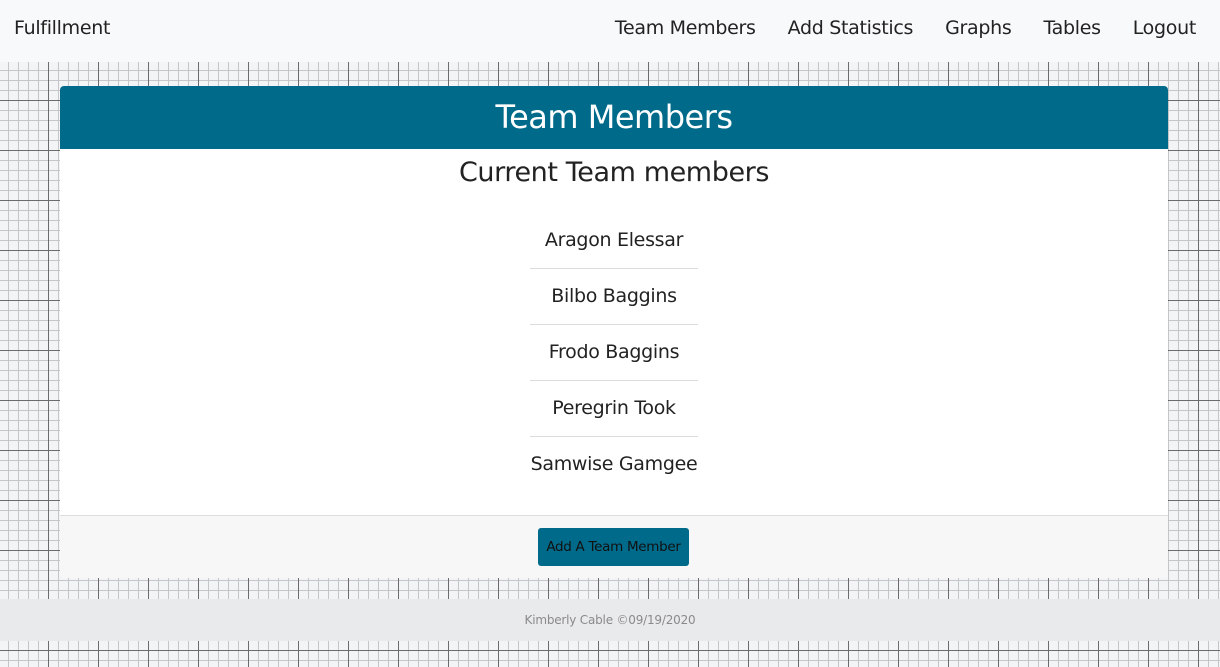  What do you see at coordinates (614, 297) in the screenshot?
I see `team-member-item: Bilbo Baggins` at bounding box center [614, 297].